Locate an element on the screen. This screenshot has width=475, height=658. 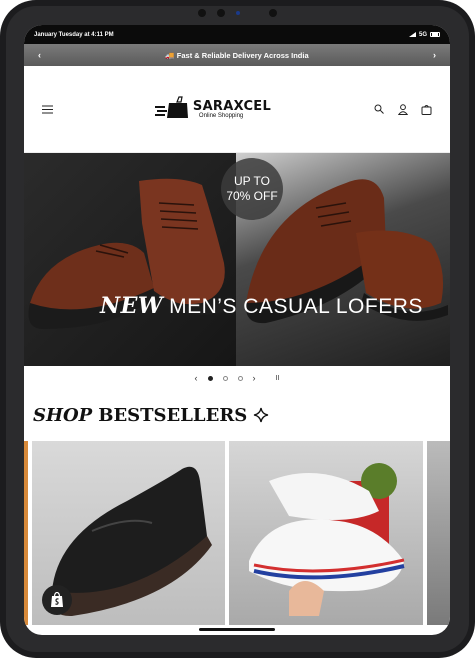
logo-tagline: Online Shopping is located at coordinates (221, 115).